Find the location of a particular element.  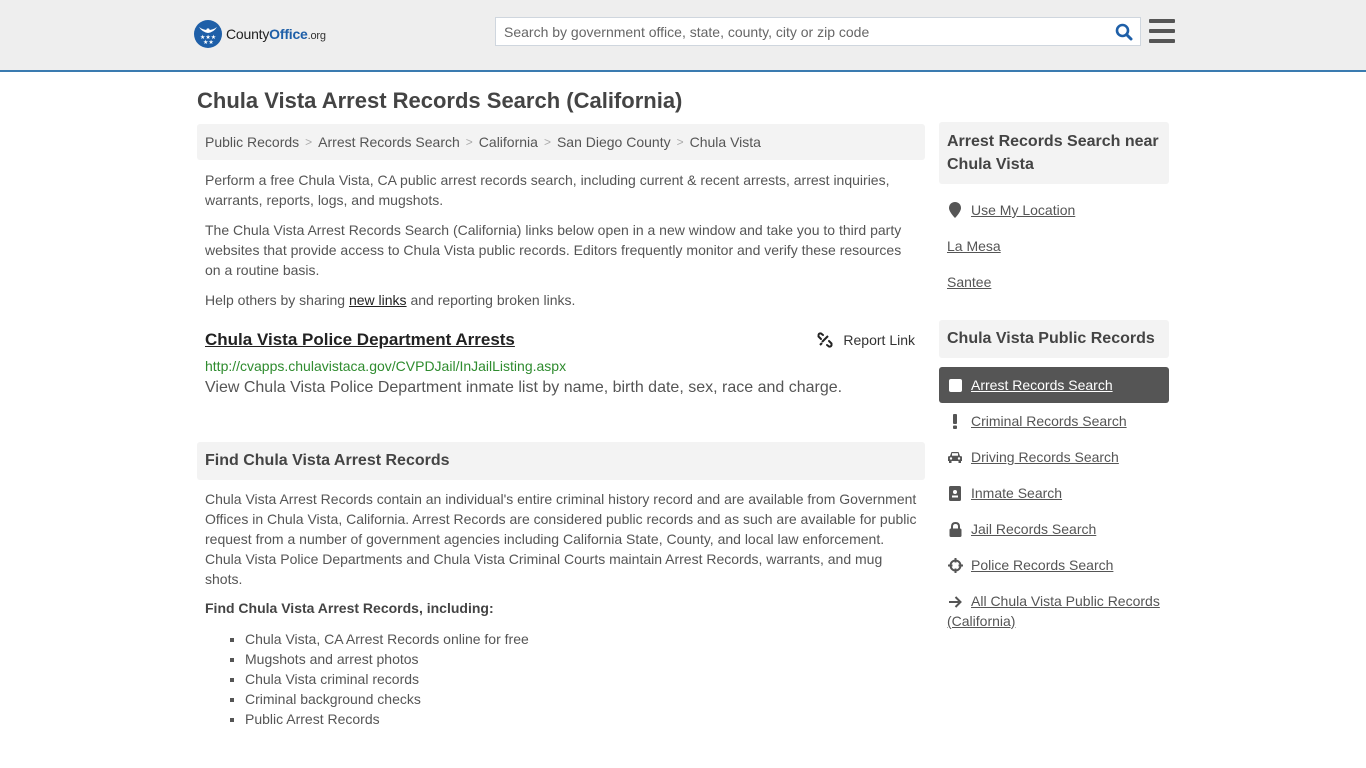

search-button is located at coordinates (1124, 31).